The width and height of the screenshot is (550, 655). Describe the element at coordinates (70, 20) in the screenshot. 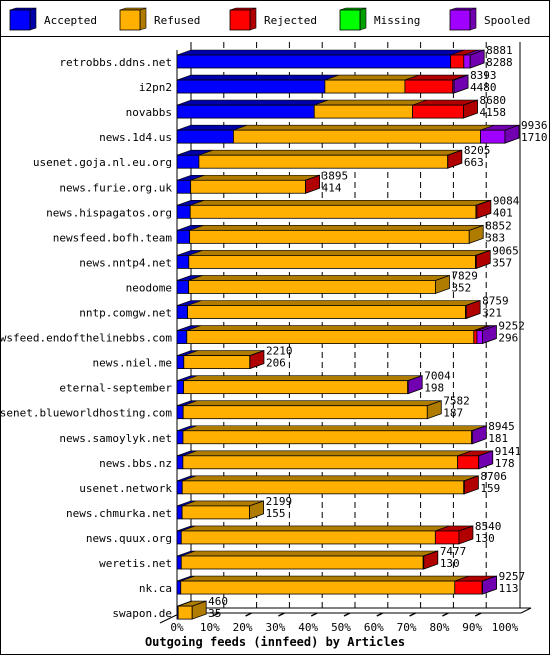

I see `legend-label-accepted: Accepted` at that location.